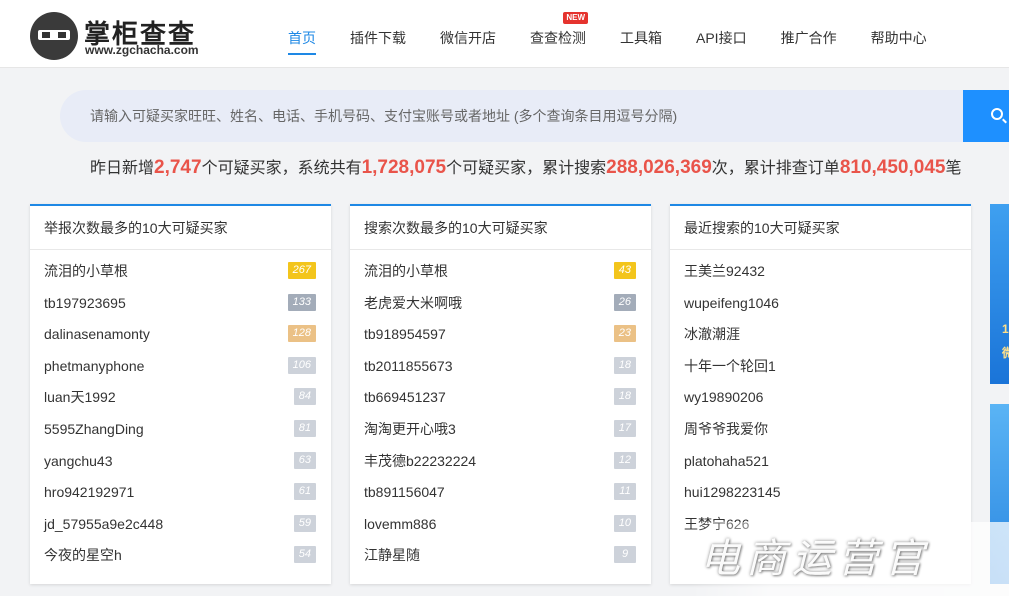  What do you see at coordinates (301, 34) in the screenshot?
I see `nav-home: 首页` at bounding box center [301, 34].